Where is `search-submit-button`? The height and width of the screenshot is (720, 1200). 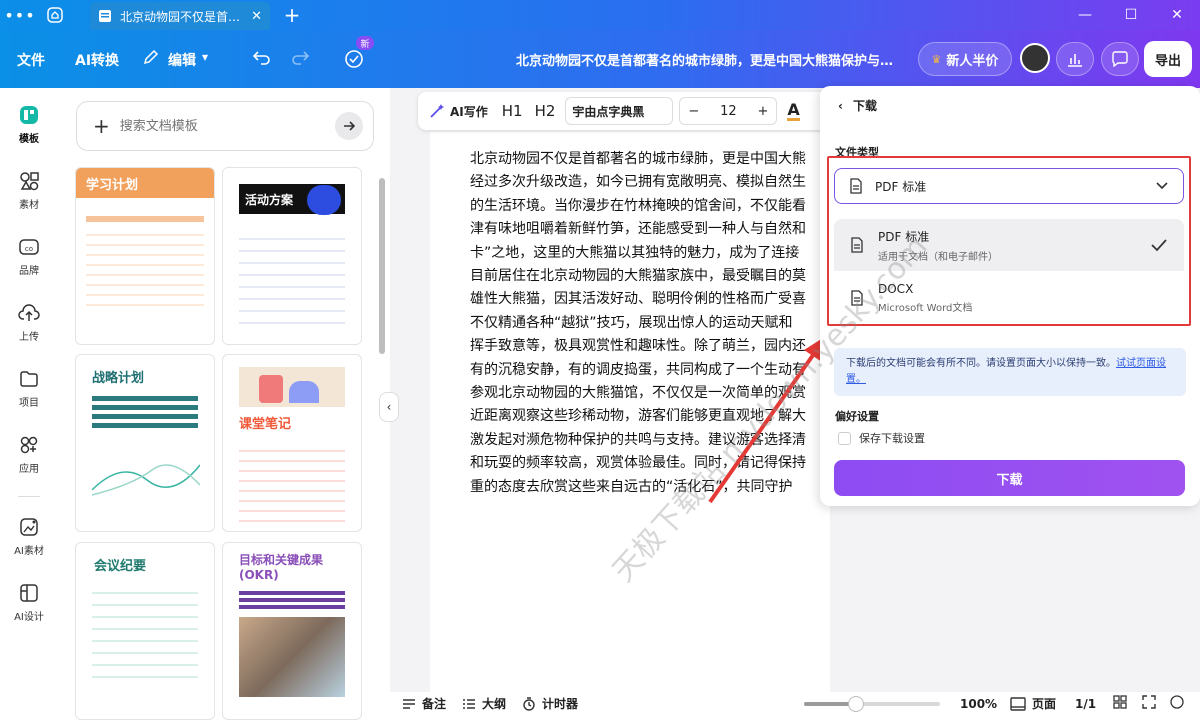 search-submit-button is located at coordinates (349, 126).